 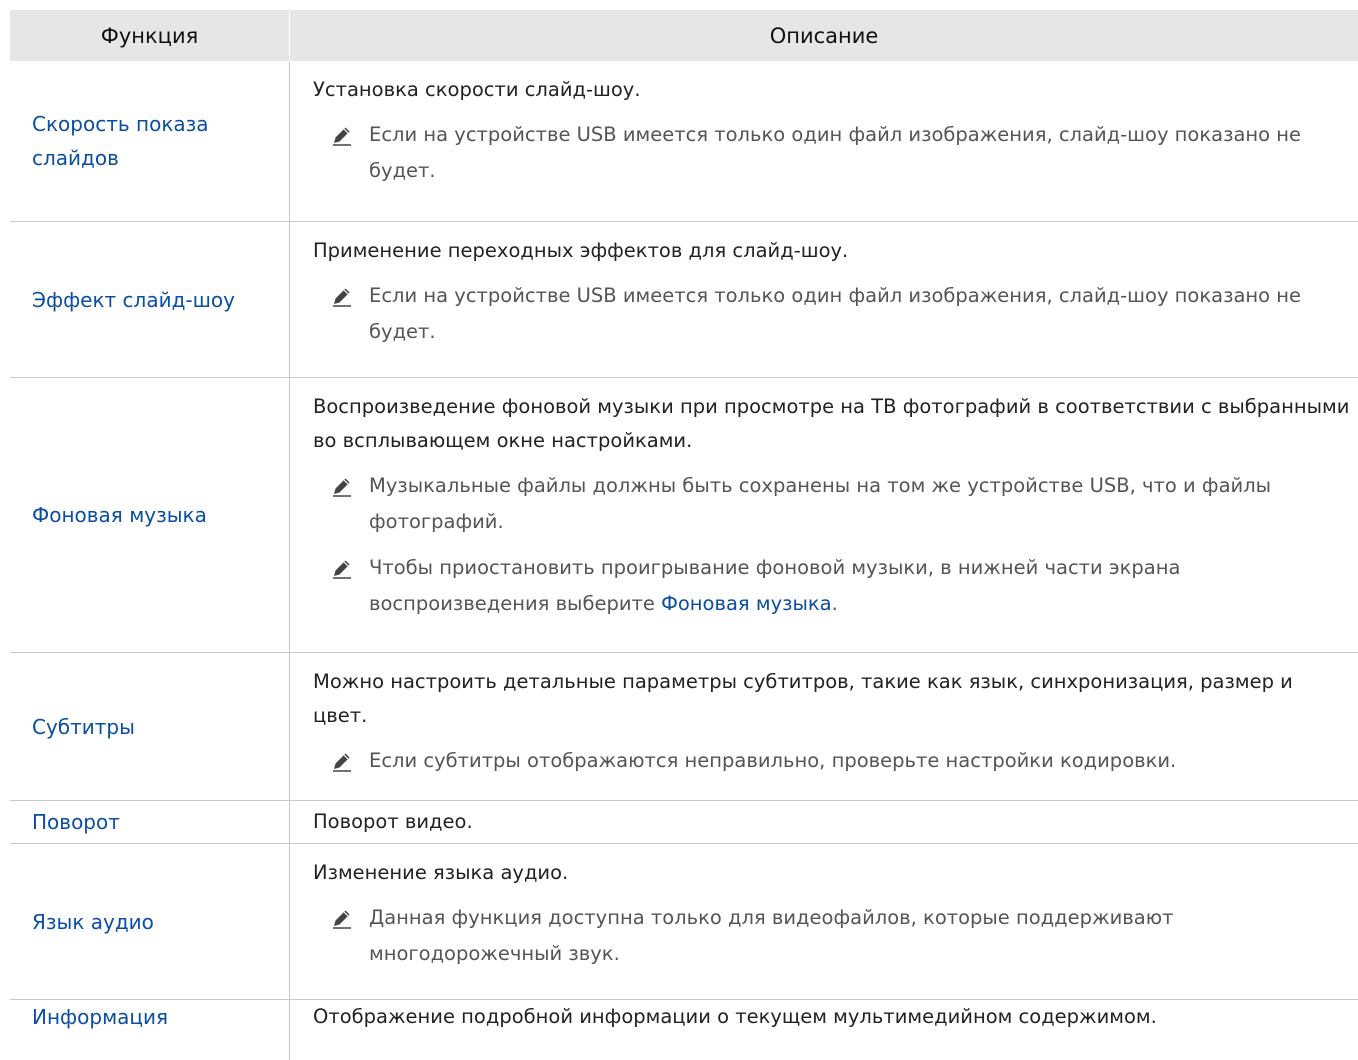 What do you see at coordinates (100, 1017) in the screenshot?
I see `function-name: Информация` at bounding box center [100, 1017].